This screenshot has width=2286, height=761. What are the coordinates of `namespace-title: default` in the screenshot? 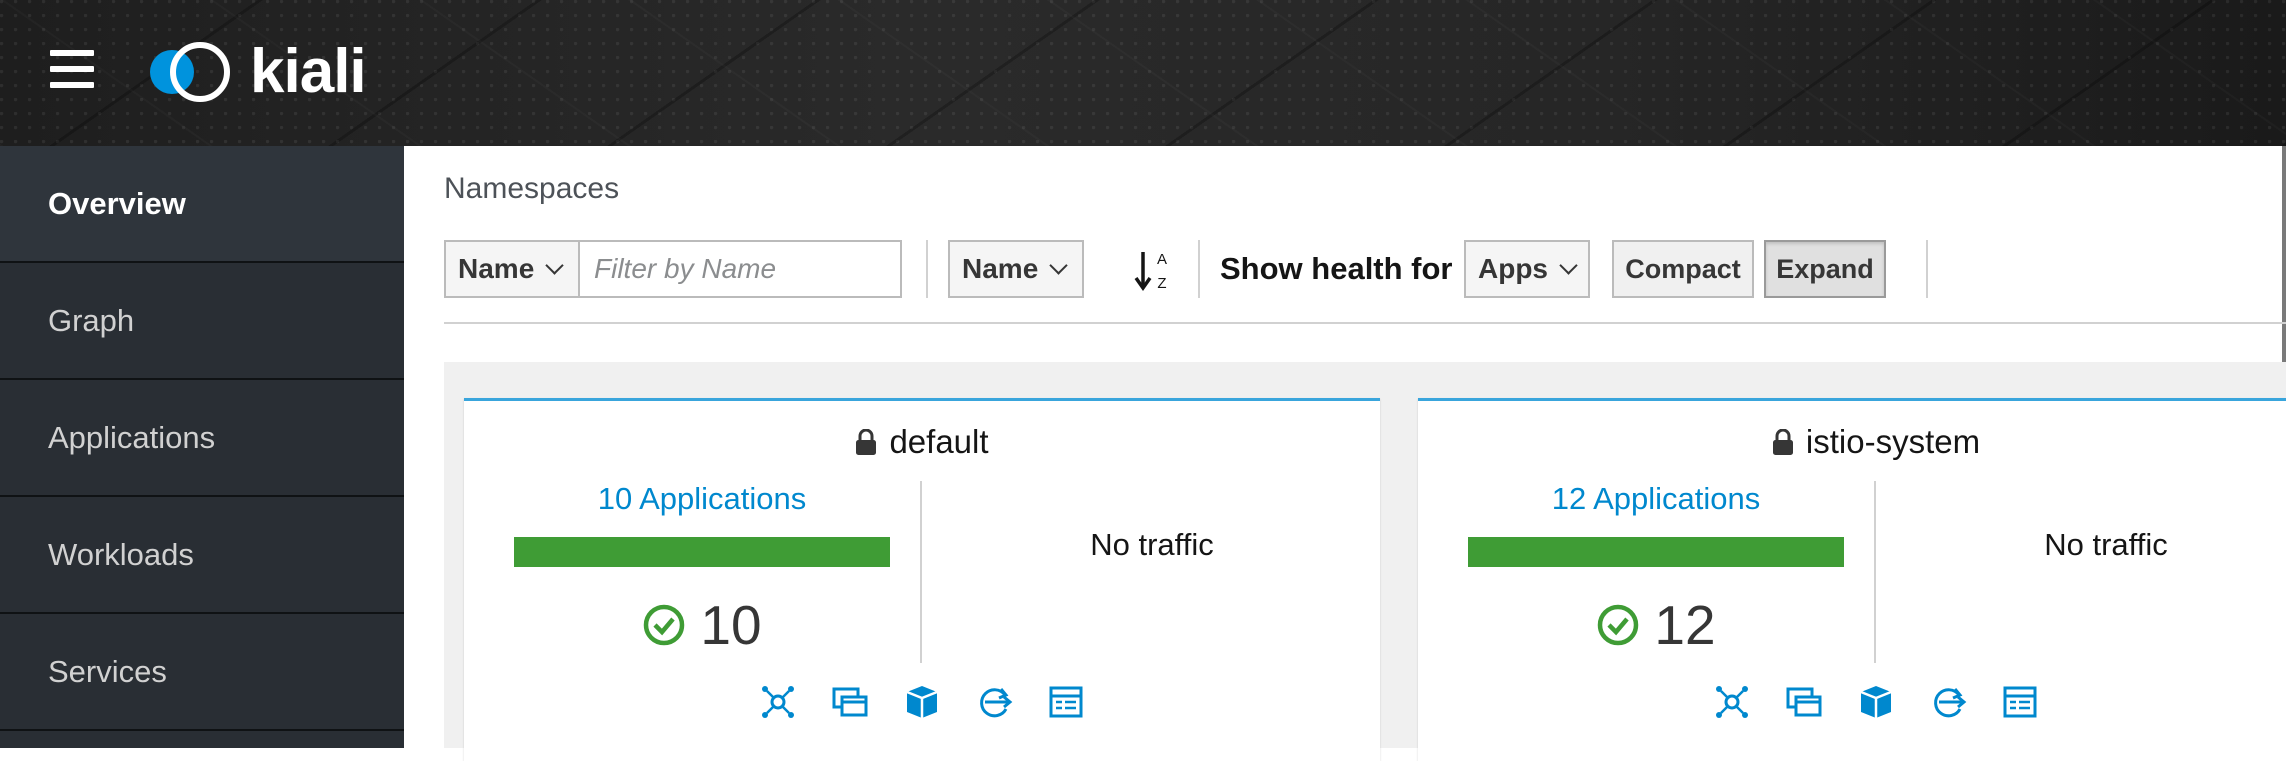 It's located at (922, 442).